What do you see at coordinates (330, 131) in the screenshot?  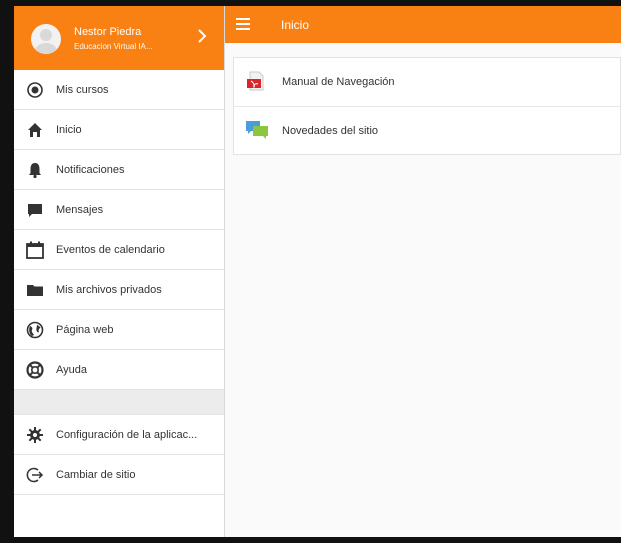 I see `list-item-label: Novedades del sitio` at bounding box center [330, 131].